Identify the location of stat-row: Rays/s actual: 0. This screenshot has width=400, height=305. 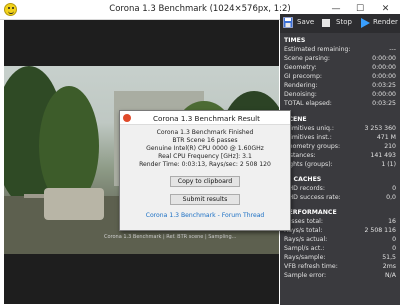
(340, 239).